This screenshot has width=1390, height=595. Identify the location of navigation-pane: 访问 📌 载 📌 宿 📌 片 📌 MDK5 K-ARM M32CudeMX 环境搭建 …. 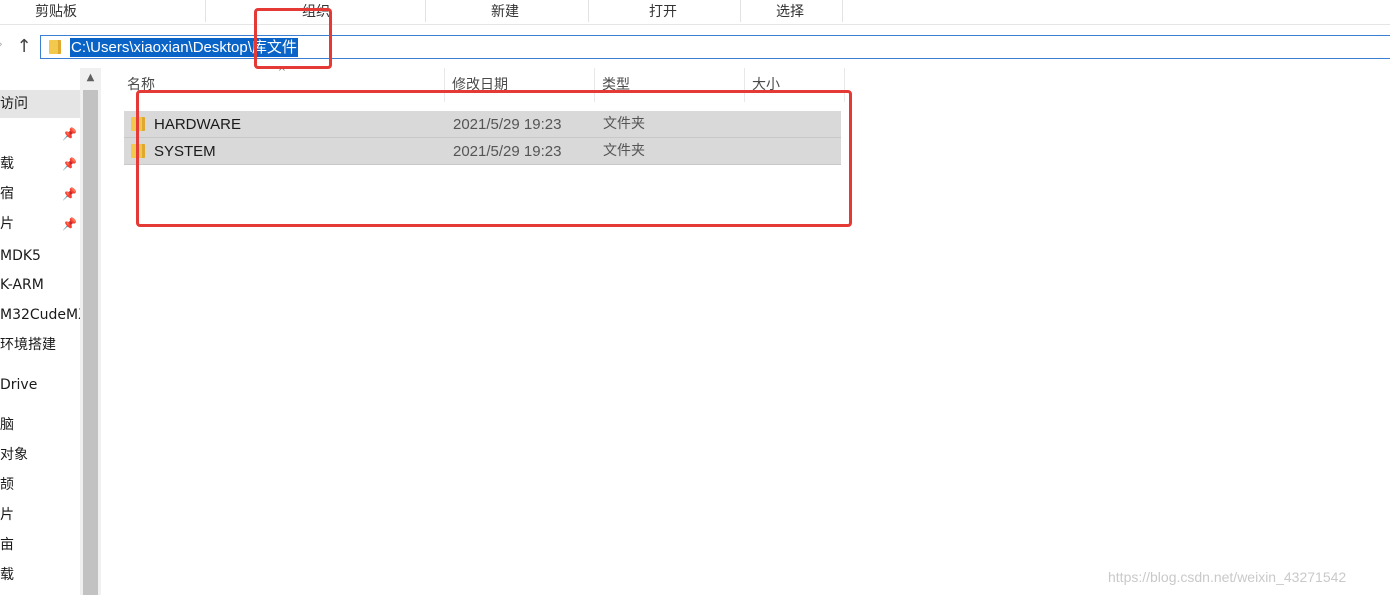
(40, 331).